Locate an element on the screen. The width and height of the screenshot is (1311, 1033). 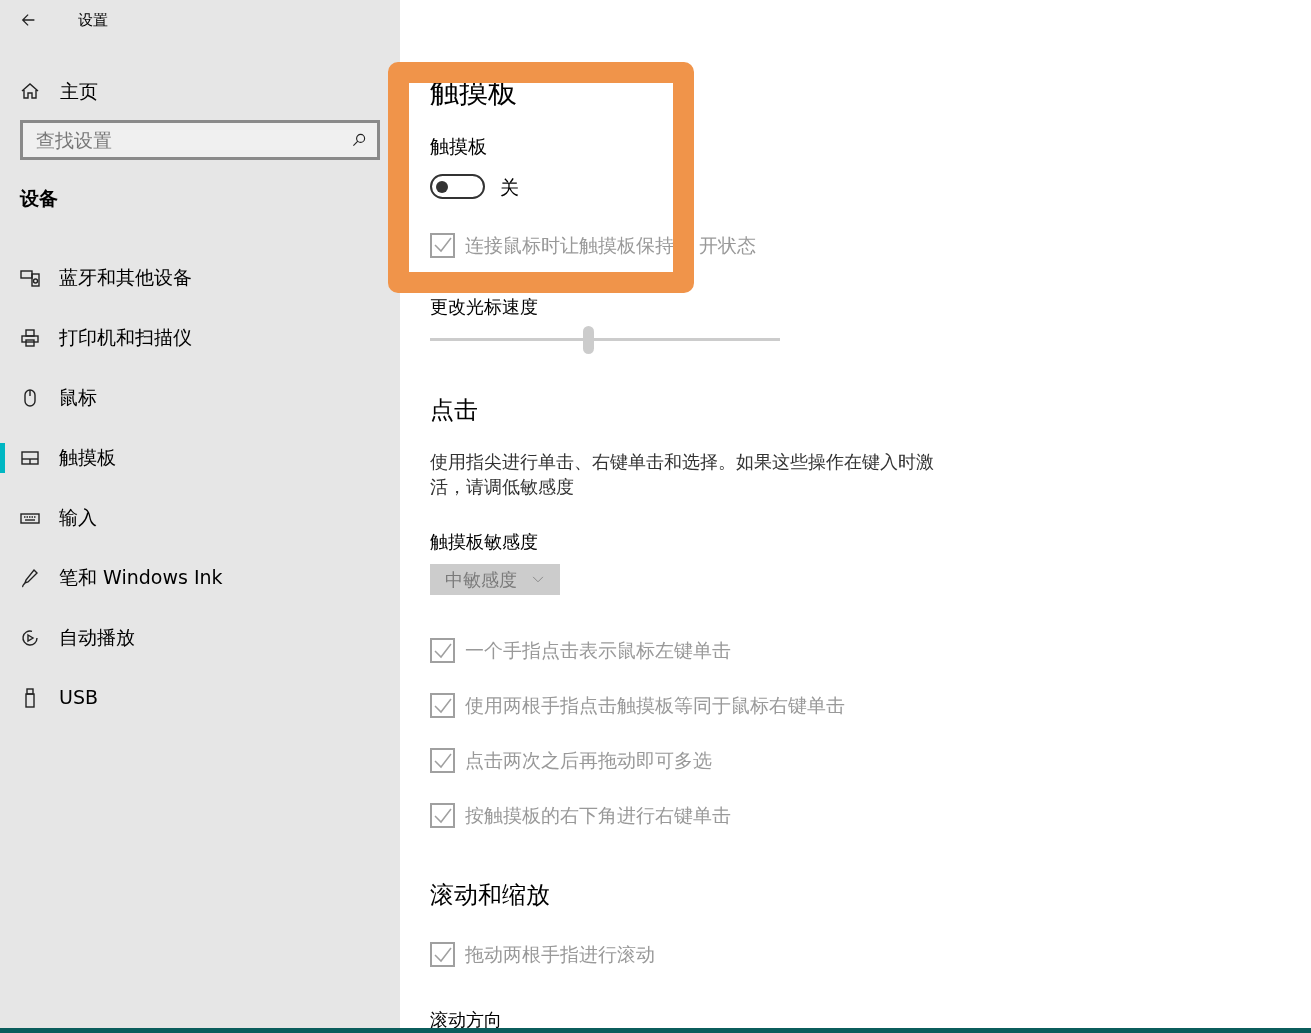
home-link: 主页 is located at coordinates (49, 91).